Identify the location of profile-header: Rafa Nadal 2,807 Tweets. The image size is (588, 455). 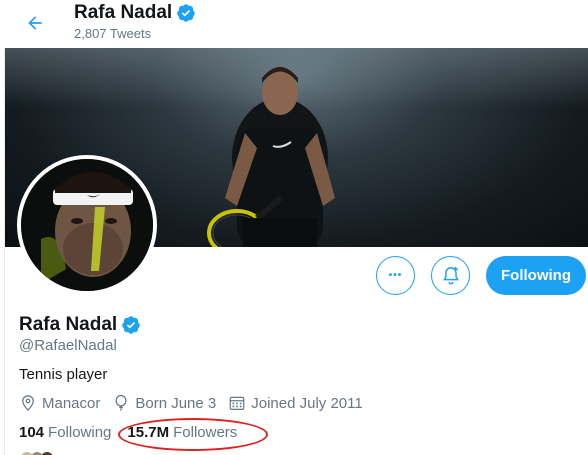
(294, 24).